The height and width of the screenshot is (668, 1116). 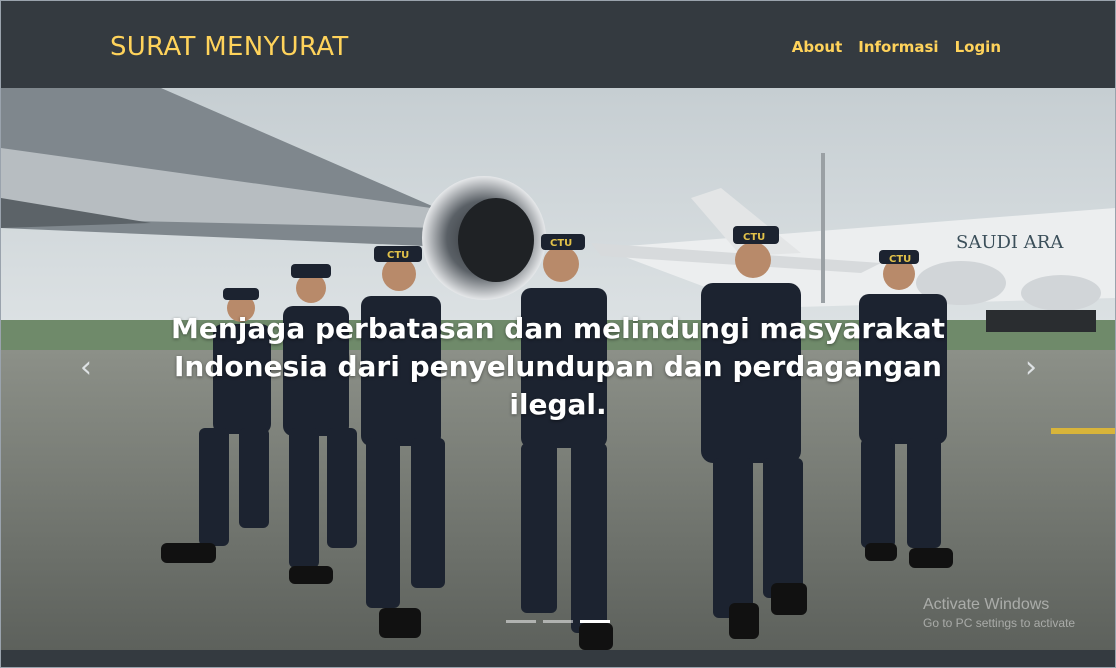 What do you see at coordinates (558, 658) in the screenshot?
I see `footer-strip` at bounding box center [558, 658].